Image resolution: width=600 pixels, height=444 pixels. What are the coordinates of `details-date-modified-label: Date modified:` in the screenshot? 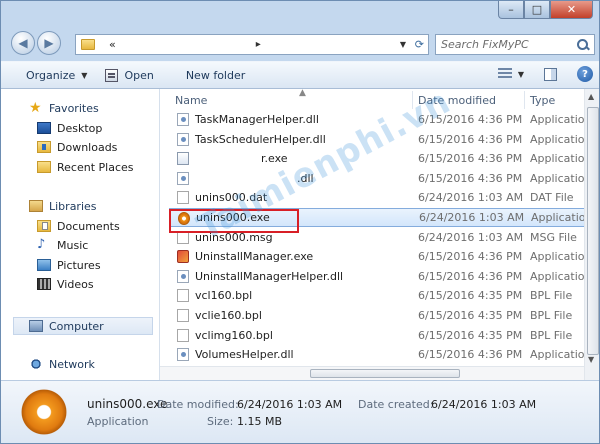 It's located at (198, 404).